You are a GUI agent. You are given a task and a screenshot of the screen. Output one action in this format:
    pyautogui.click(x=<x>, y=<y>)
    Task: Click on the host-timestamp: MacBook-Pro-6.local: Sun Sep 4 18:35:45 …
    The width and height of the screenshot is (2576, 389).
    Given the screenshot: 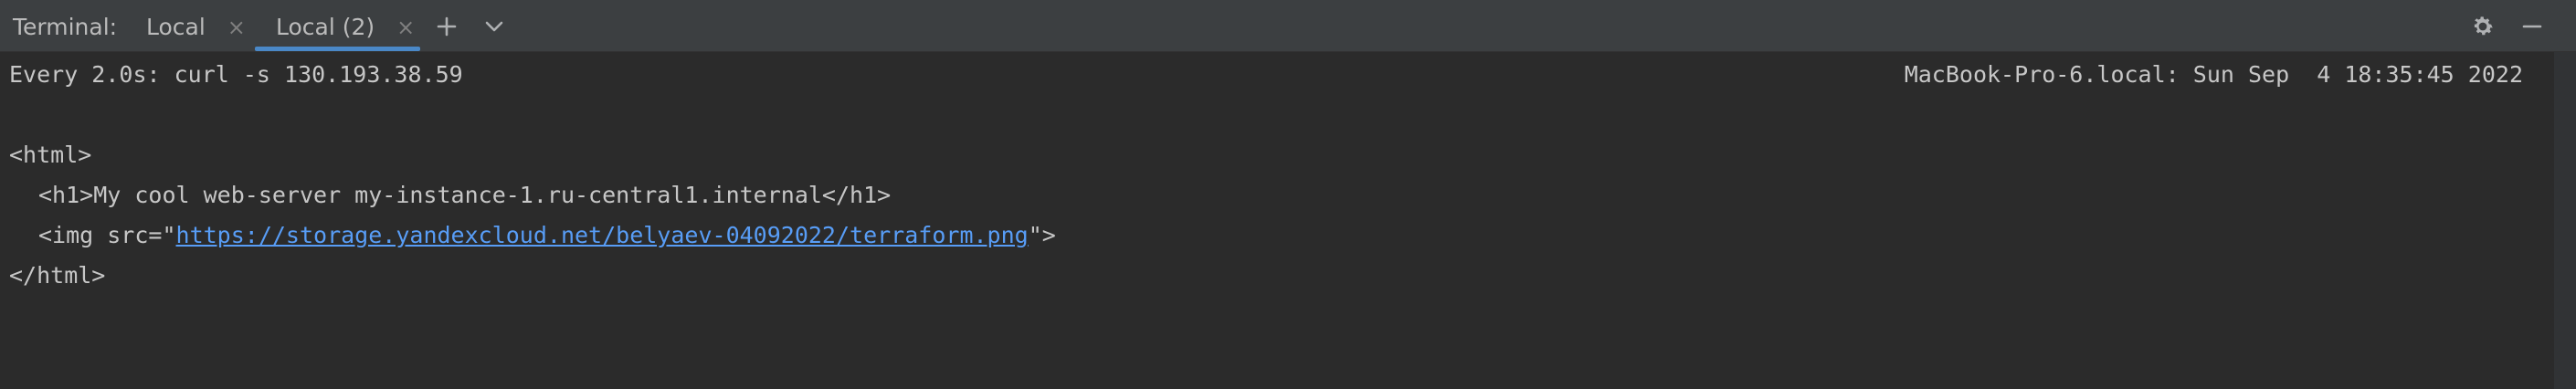 What is the action you would take?
    pyautogui.click(x=2213, y=74)
    